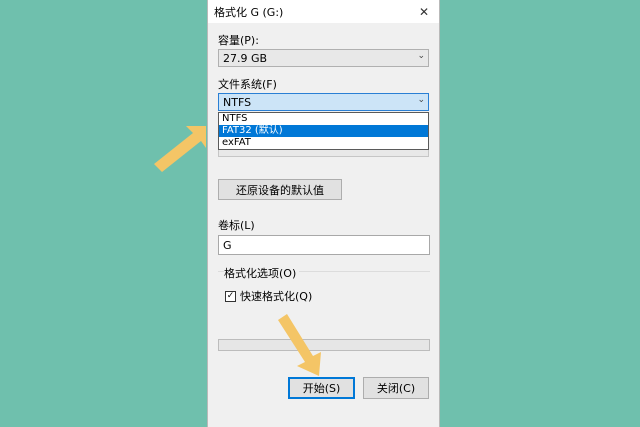 The width and height of the screenshot is (640, 427). I want to click on volume-label-label: 卷标(L), so click(236, 225).